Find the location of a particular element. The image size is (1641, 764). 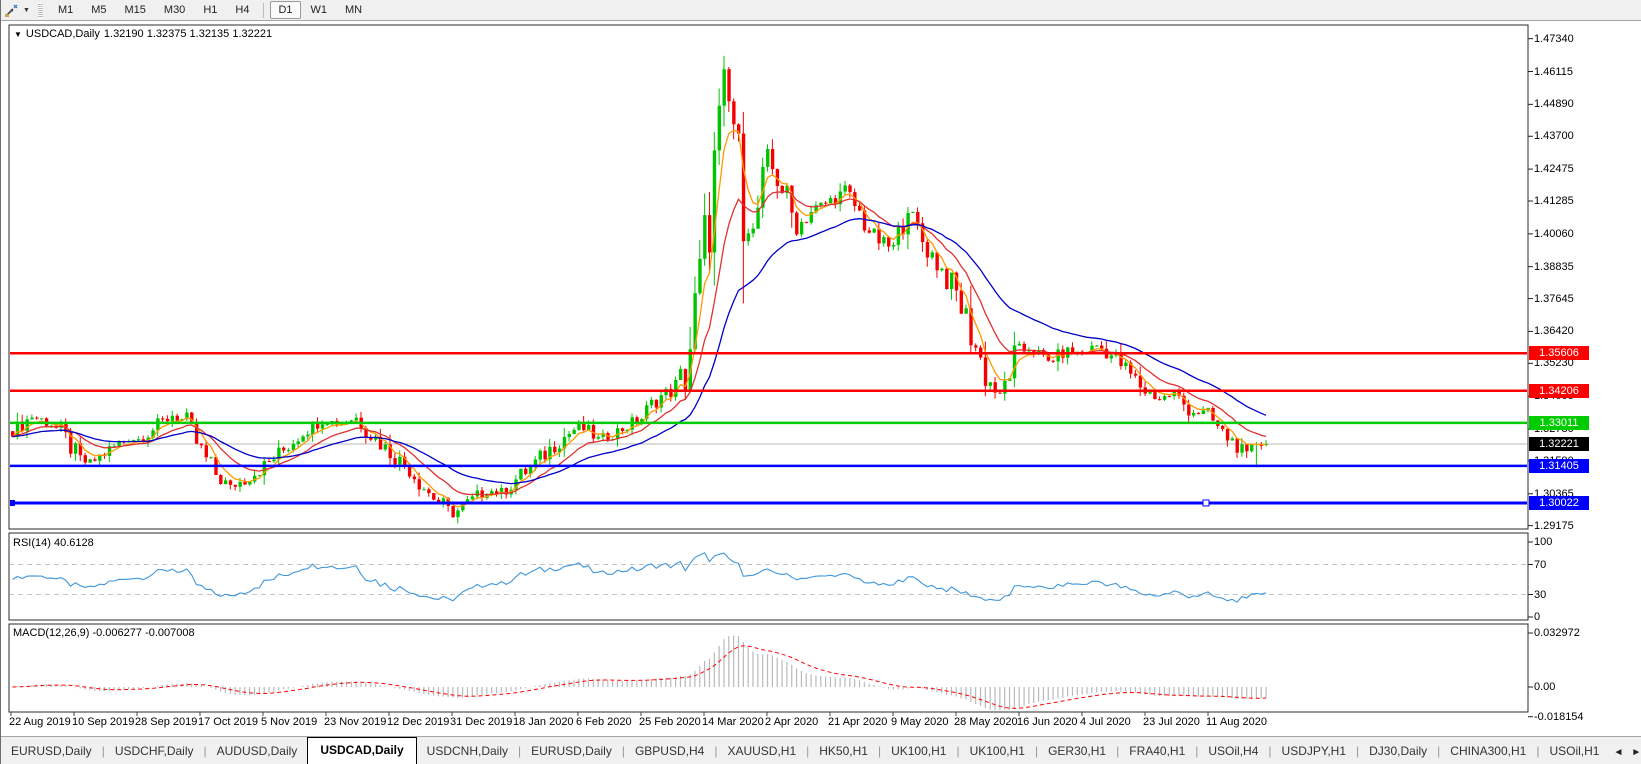

macd-axis-label: 0.00 is located at coordinates (1545, 687).